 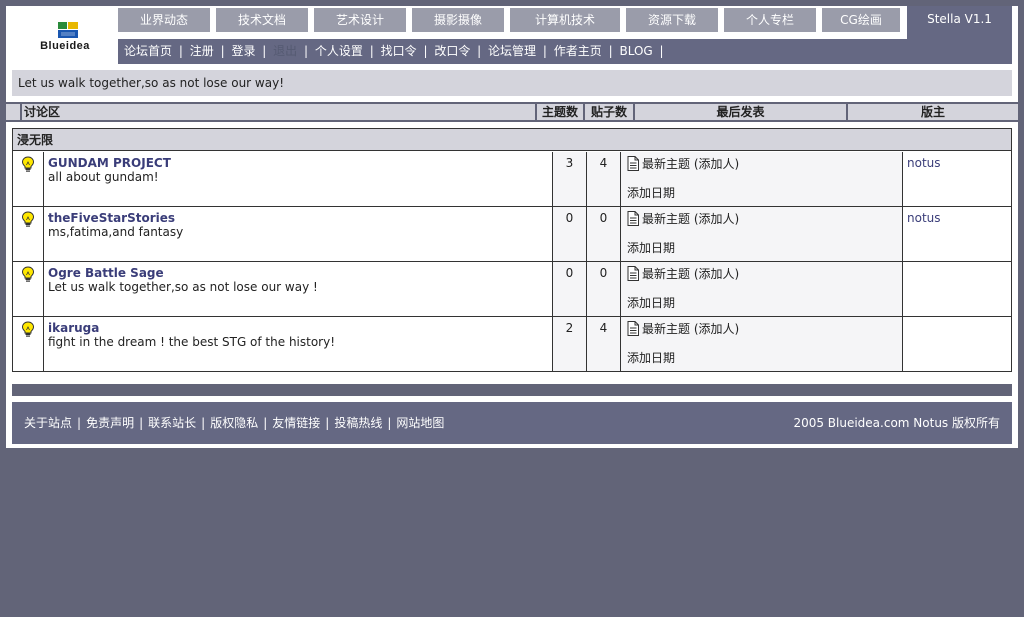 What do you see at coordinates (300, 328) in the screenshot?
I see `forum-title-link: ikaruga` at bounding box center [300, 328].